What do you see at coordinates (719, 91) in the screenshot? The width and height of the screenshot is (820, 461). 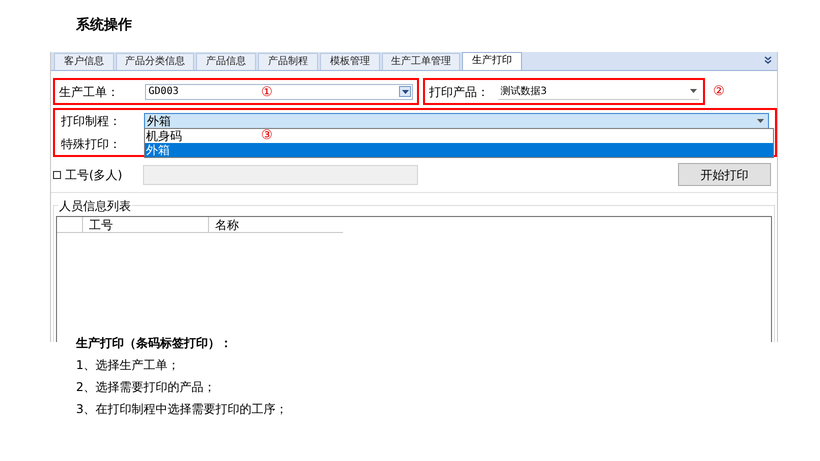 I see `annotation-number: ②` at bounding box center [719, 91].